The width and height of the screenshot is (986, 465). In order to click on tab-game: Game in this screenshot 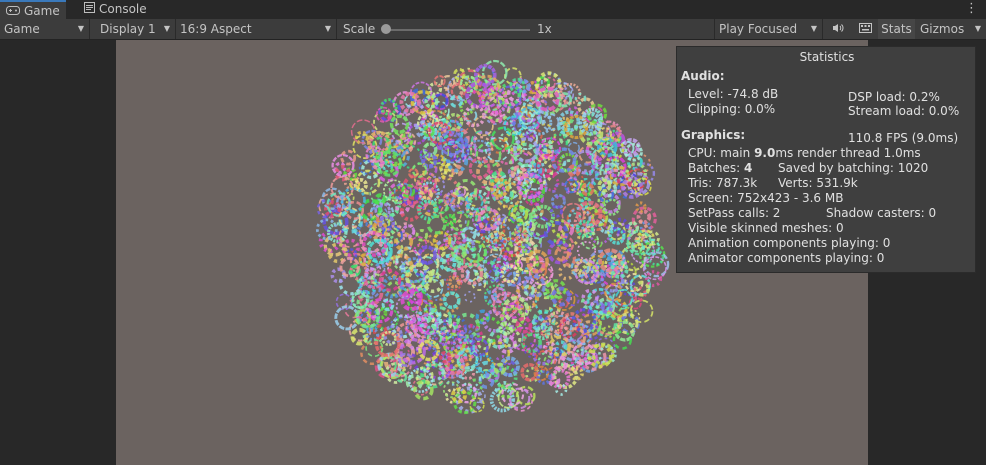, I will do `click(33, 9)`.